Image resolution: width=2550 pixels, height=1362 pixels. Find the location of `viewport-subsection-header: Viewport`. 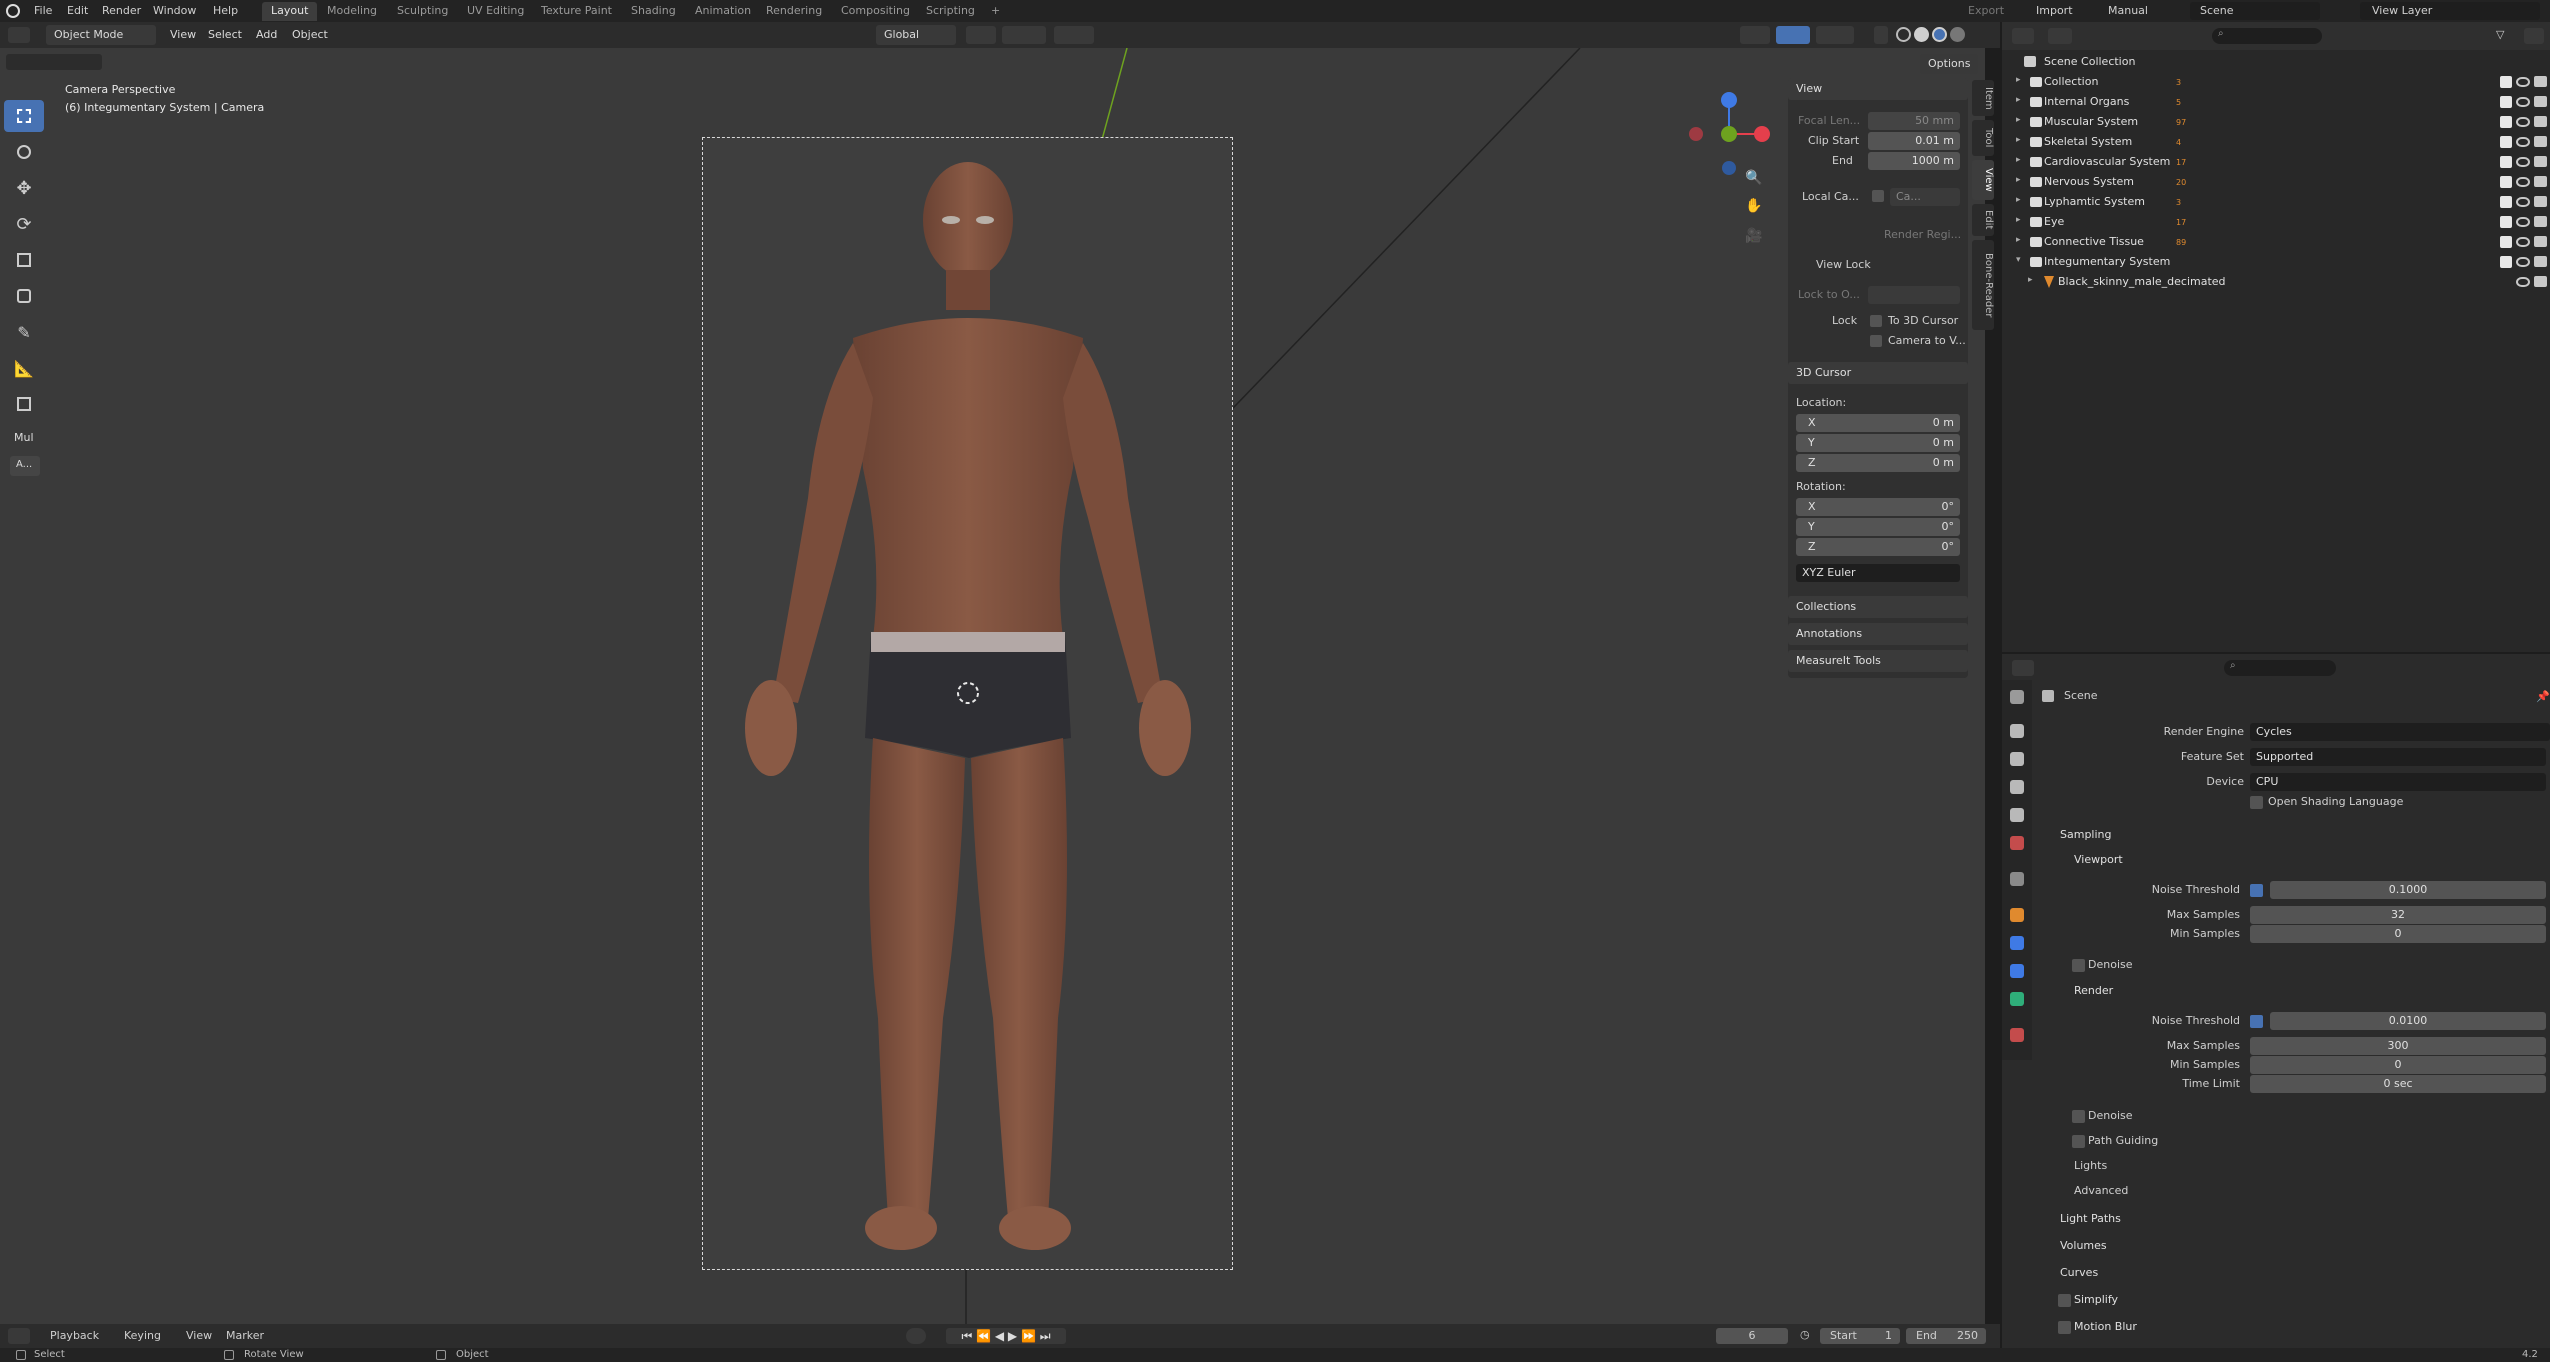

viewport-subsection-header: Viewport is located at coordinates (2098, 860).